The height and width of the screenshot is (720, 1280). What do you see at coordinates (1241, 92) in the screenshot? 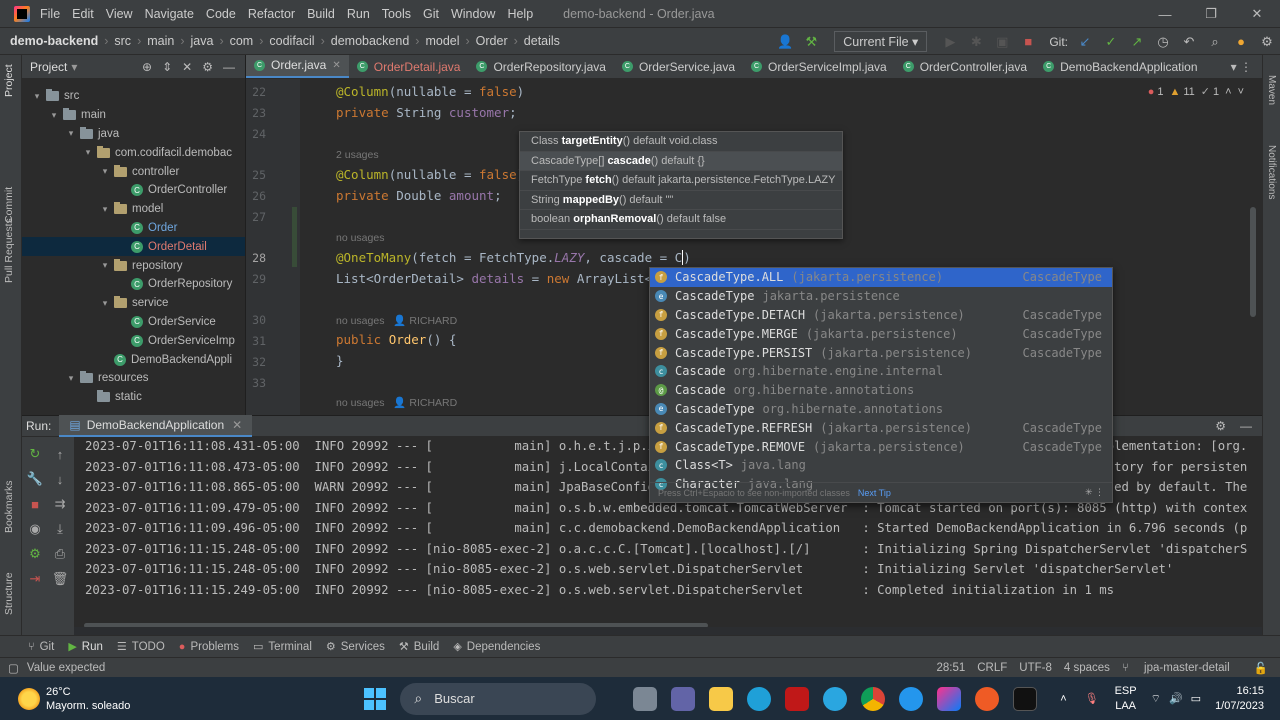
I see `down-icon: ˅` at bounding box center [1241, 92].